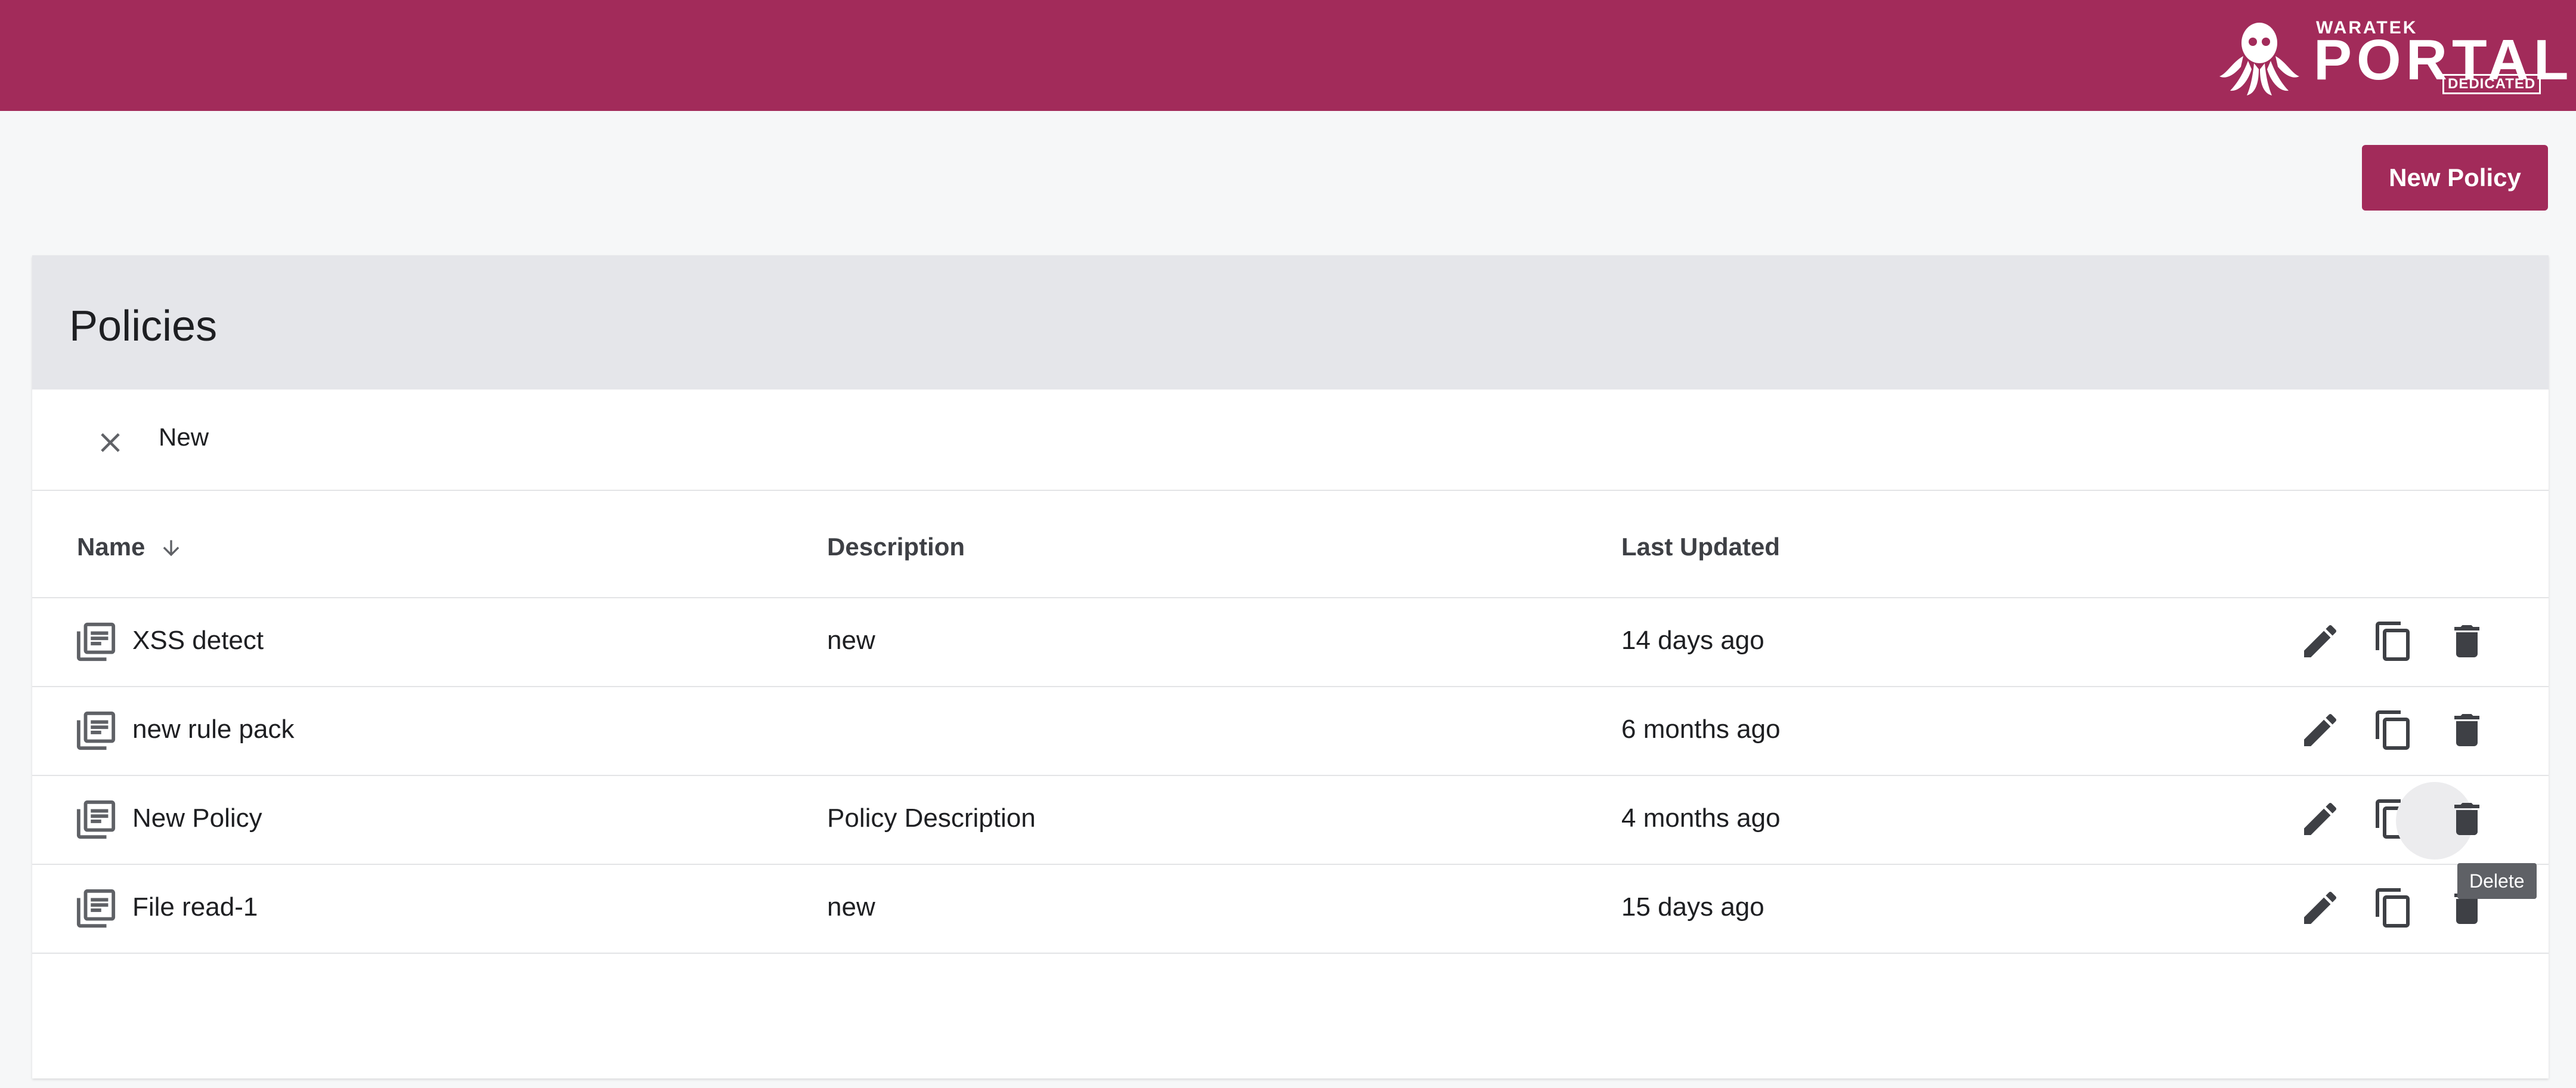 This screenshot has width=2576, height=1088. I want to click on column-header-name-label: Name, so click(111, 547).